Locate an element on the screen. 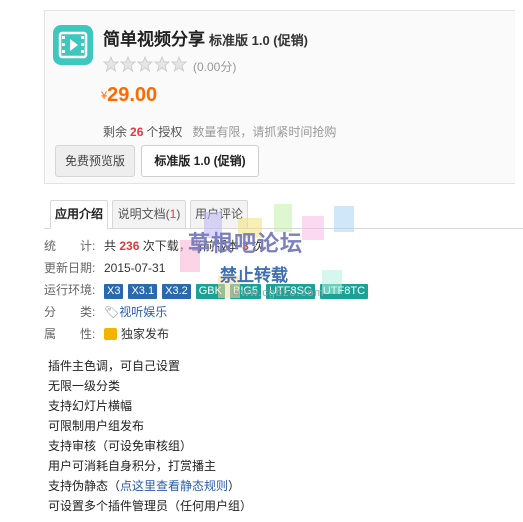 Image resolution: width=523 pixels, height=522 pixels. list-item: 支持幻灯片横幅 is located at coordinates (90, 406).